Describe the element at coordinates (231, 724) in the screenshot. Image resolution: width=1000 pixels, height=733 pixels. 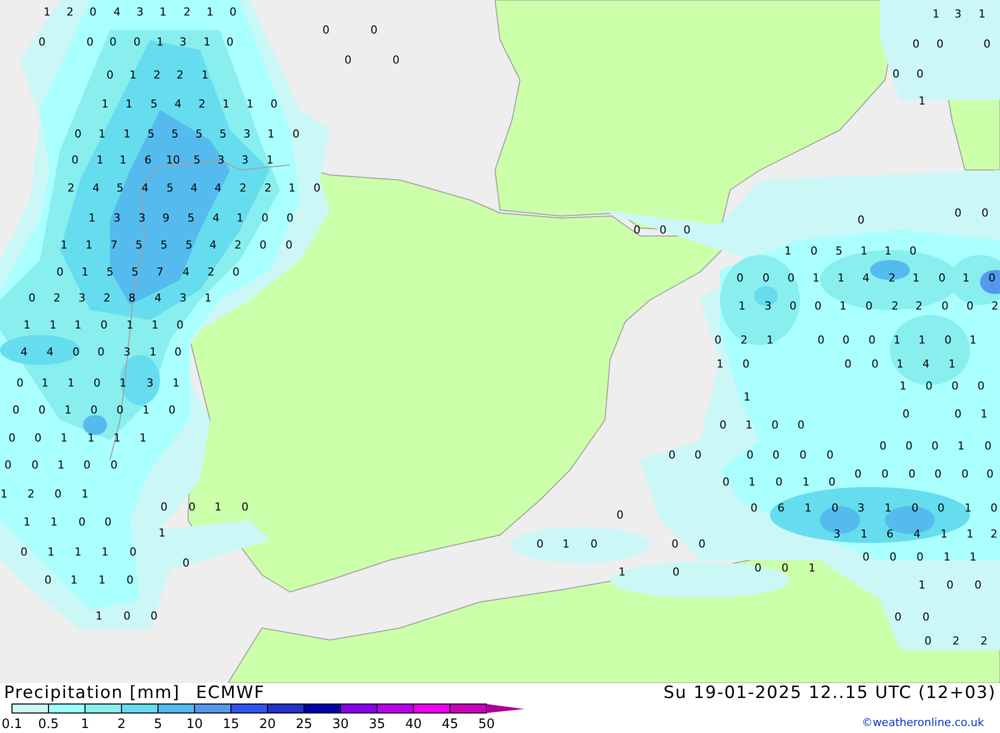
I see `legend-tick-label: 15` at that location.